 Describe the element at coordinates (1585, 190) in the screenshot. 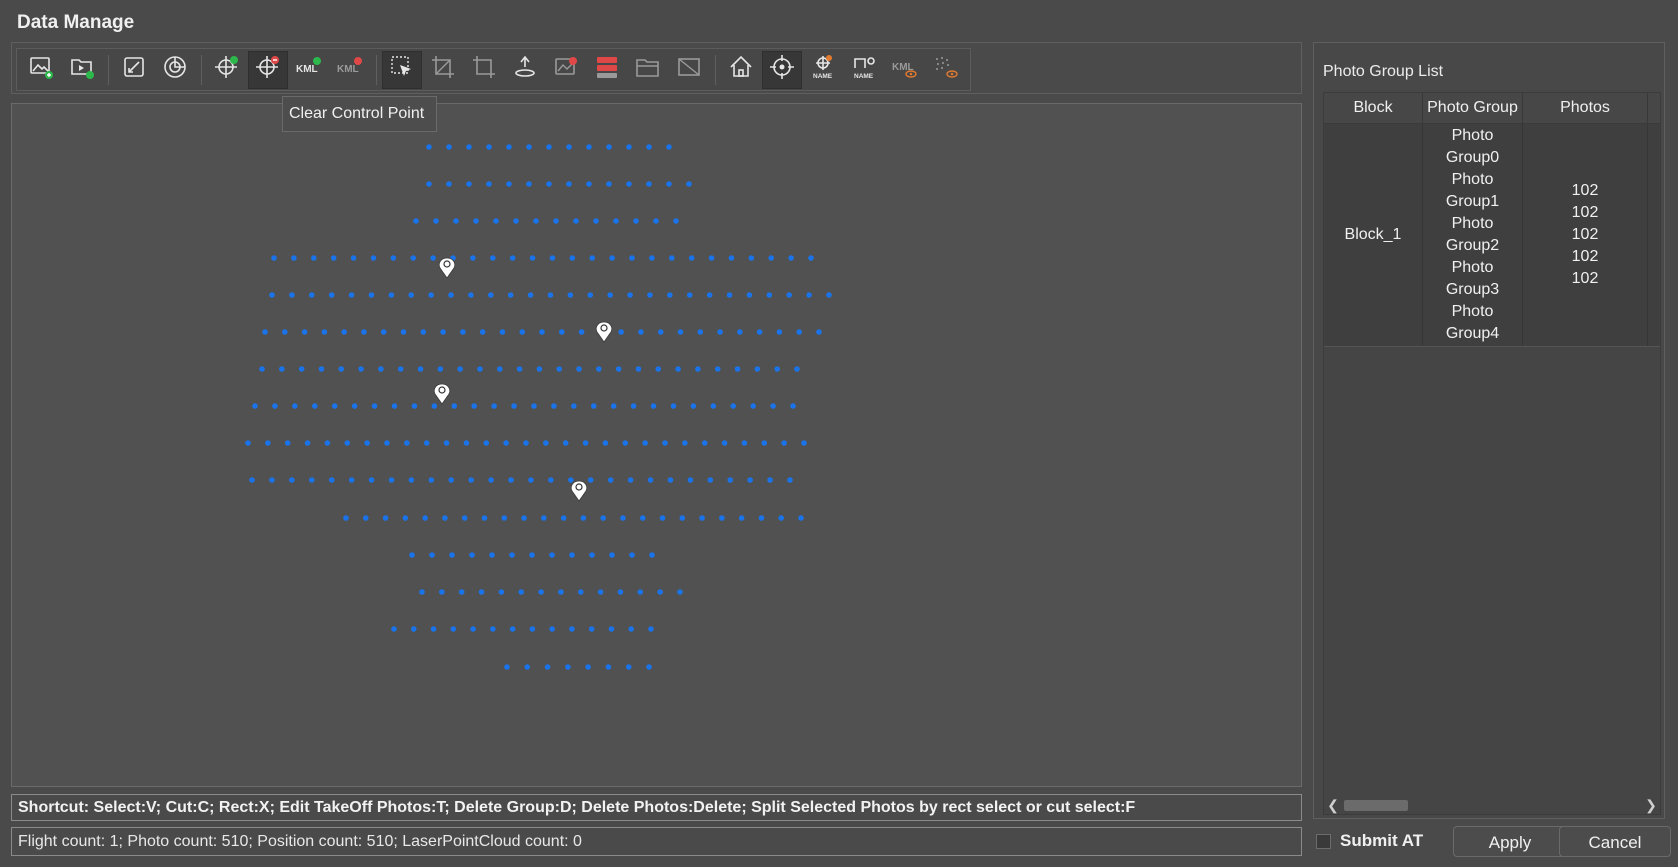

I see `photo-count: 102` at that location.